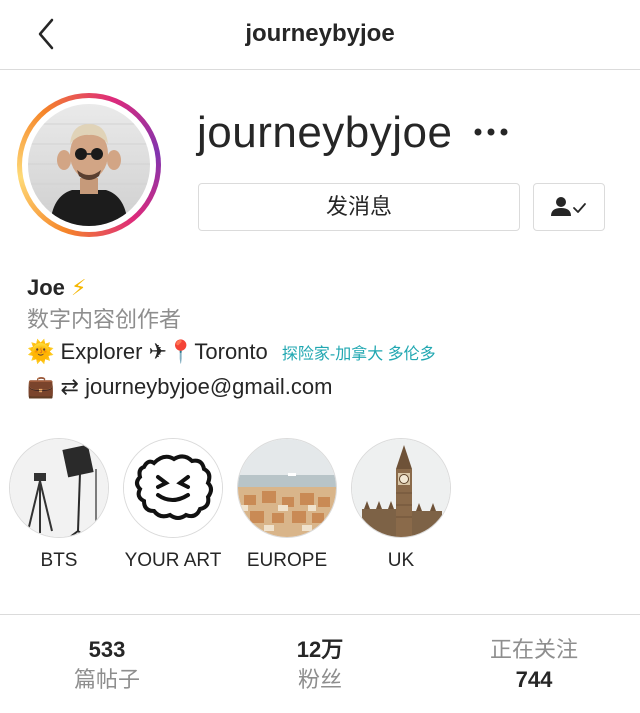  I want to click on following-toggle-button, so click(569, 207).